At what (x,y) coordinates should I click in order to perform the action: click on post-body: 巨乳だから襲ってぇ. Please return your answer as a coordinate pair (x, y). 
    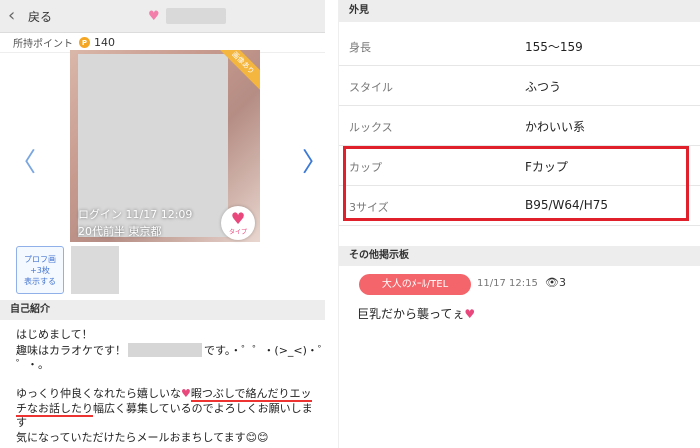
    Looking at the image, I should click on (411, 314).